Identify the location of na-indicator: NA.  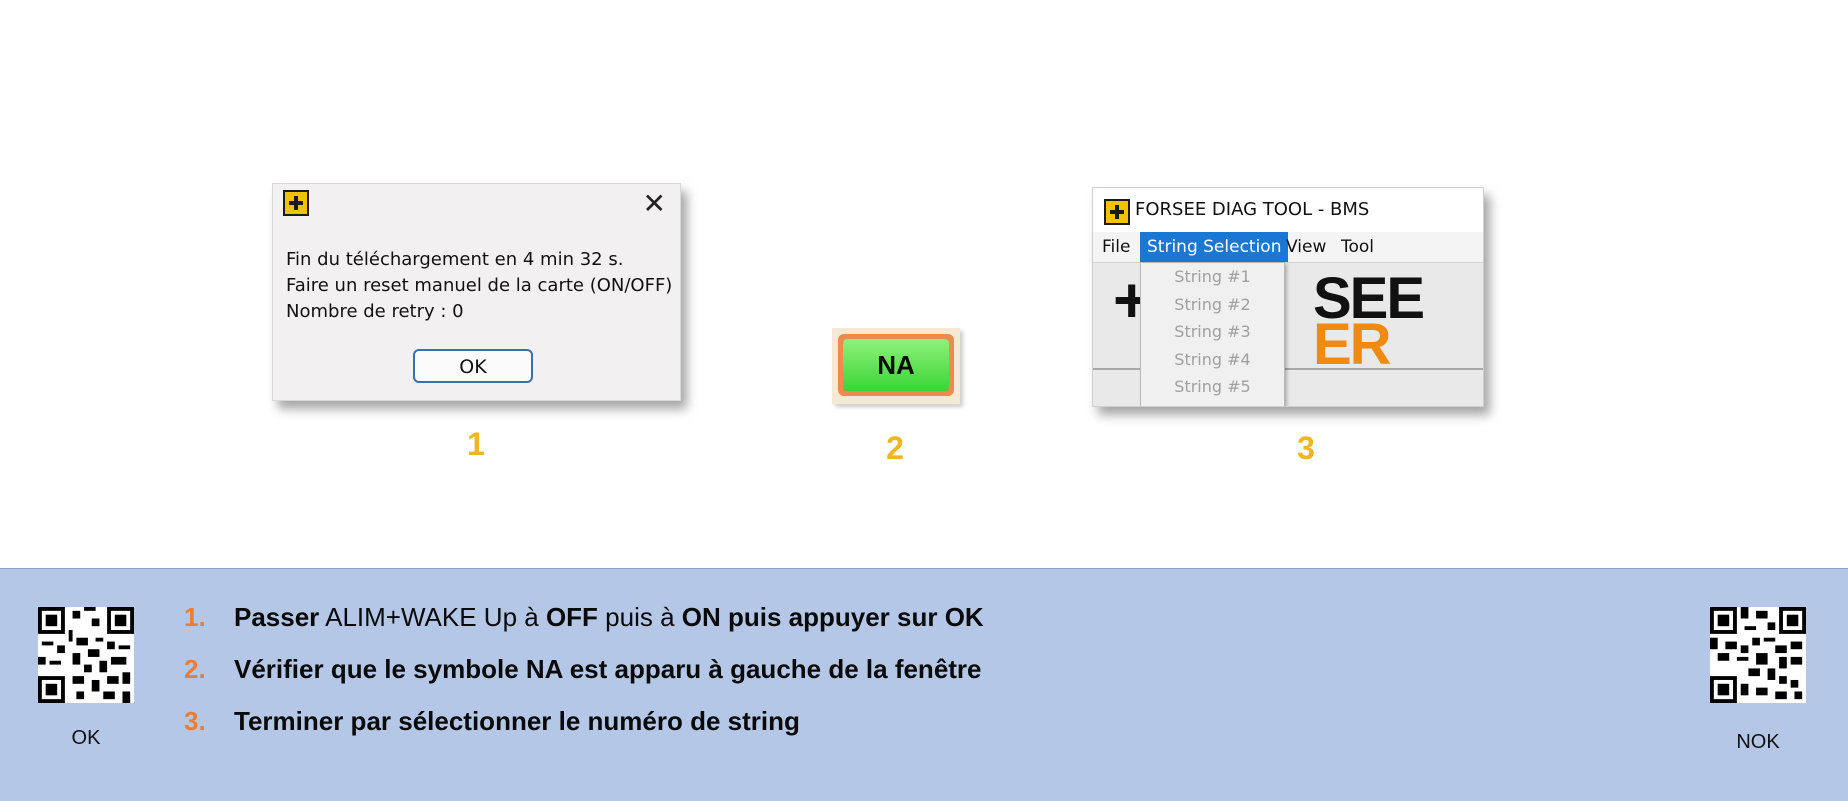
(896, 366).